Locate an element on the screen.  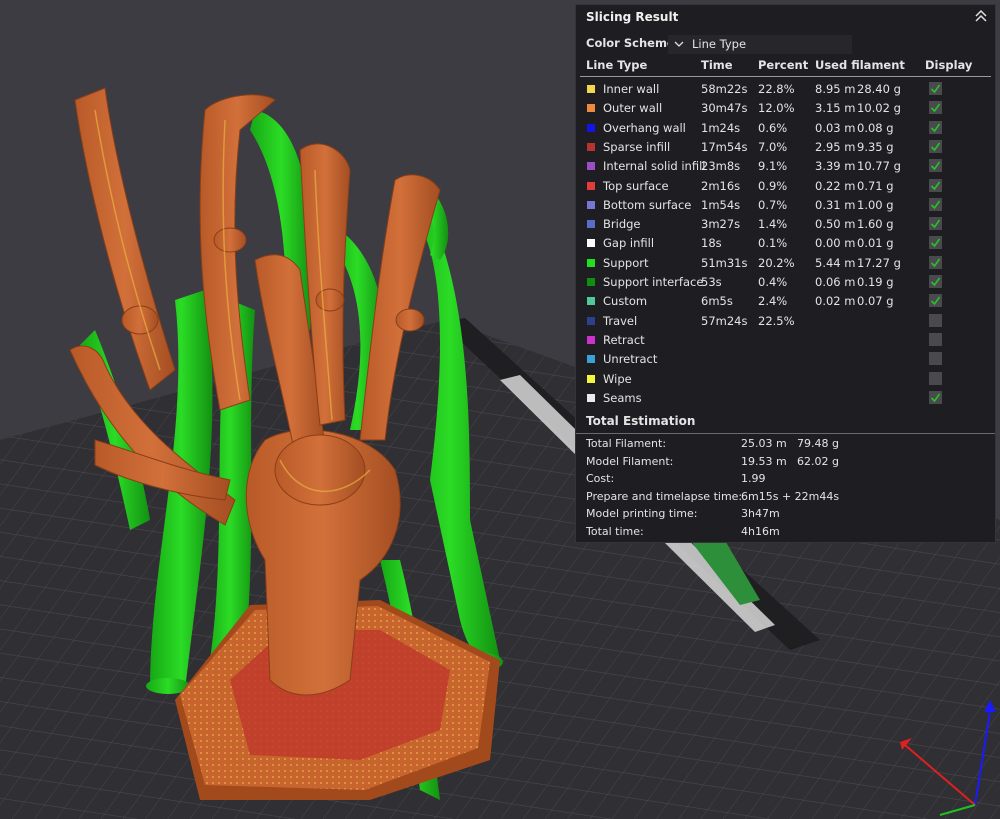
cell-percent: 1.4% is located at coordinates (773, 224).